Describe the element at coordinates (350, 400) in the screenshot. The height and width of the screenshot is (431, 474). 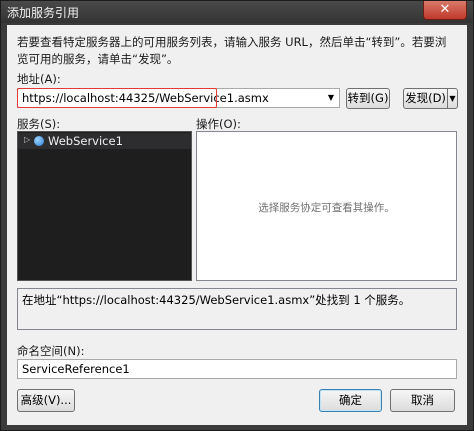
I see `ok-button: 确定` at that location.